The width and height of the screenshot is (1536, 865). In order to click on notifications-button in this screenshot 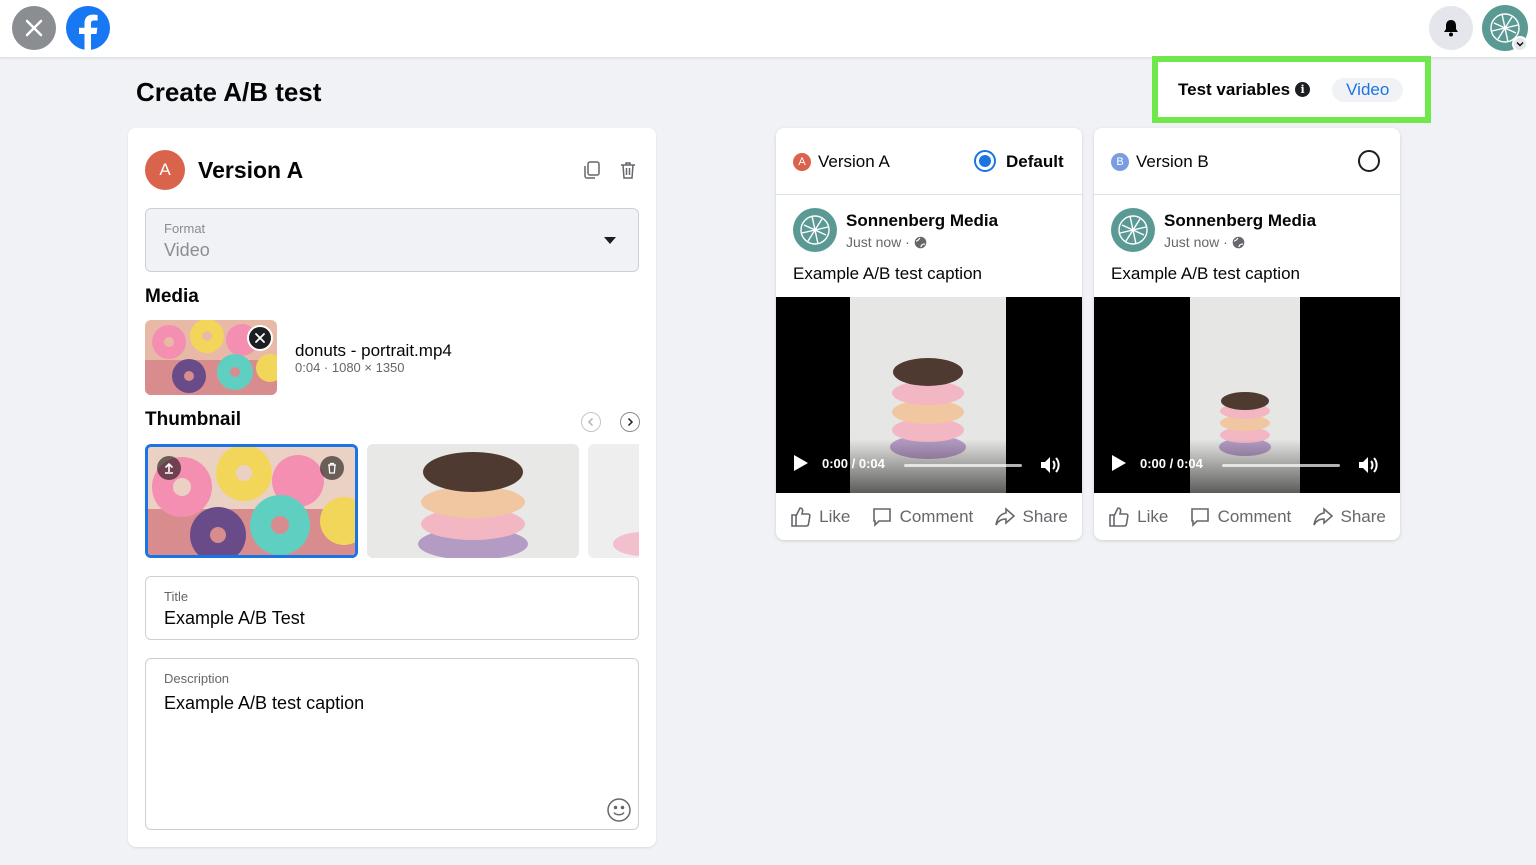, I will do `click(1451, 28)`.